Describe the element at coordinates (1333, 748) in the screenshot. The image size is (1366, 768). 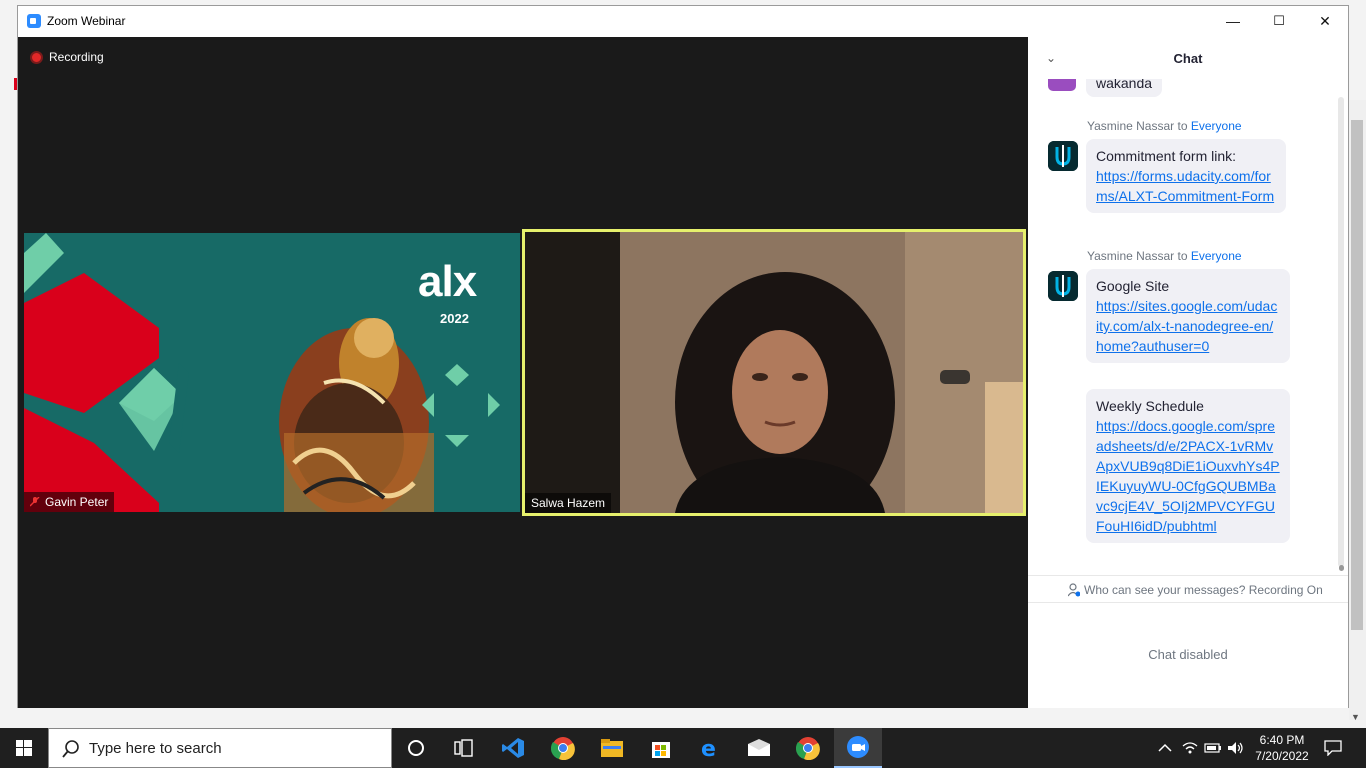
I see `notification-center-icon` at that location.